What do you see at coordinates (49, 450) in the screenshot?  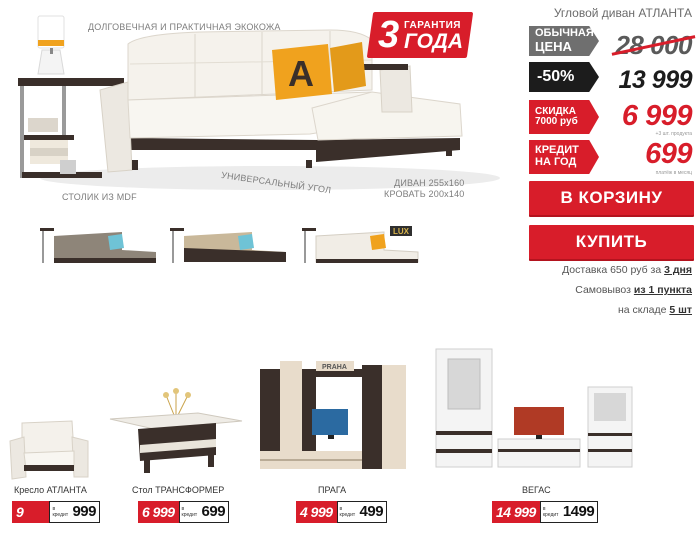 I see `armchair-illustration` at bounding box center [49, 450].